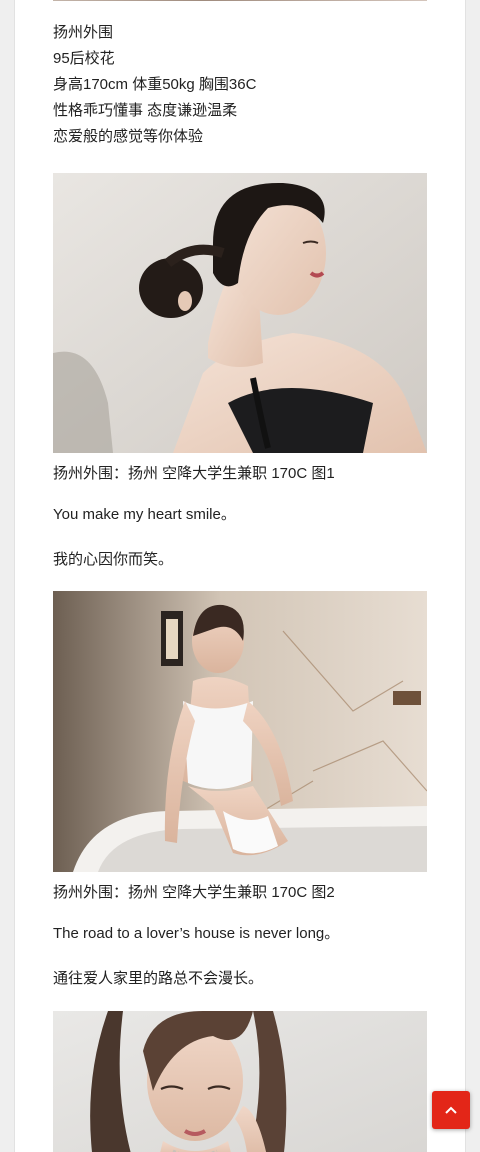 Image resolution: width=480 pixels, height=1152 pixels. I want to click on image-caption-1: 扬州外围：扬州 空降大学生兼职 170C 图1, so click(194, 473).